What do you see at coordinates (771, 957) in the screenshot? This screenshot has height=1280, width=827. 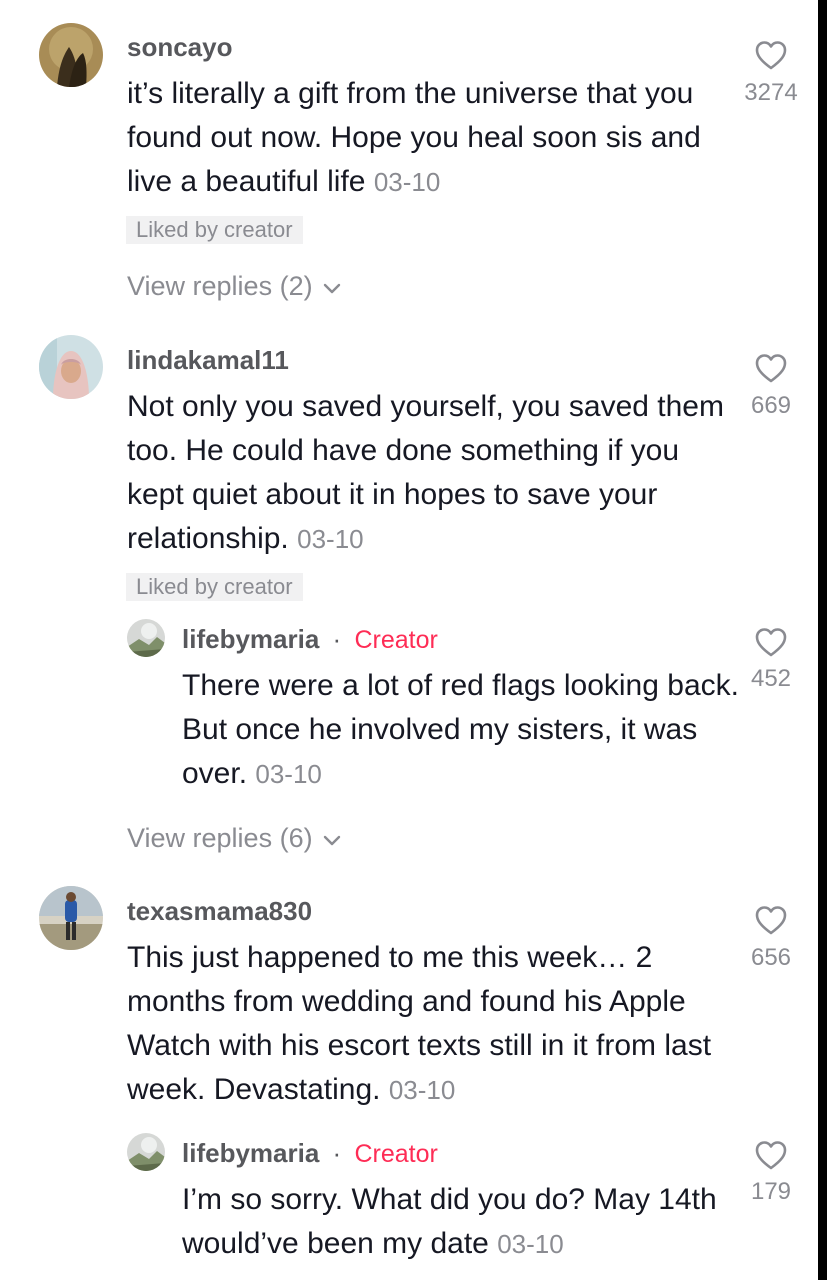 I see `like-count: 656` at bounding box center [771, 957].